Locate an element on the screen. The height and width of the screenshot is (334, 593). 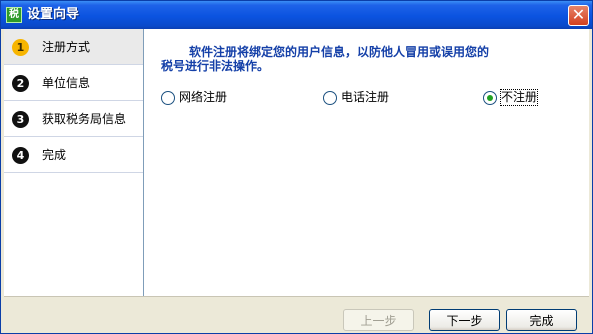
notice-line-1: 软件注册将绑定您的用户信息，以防他人冒用或误用您的 is located at coordinates (339, 52).